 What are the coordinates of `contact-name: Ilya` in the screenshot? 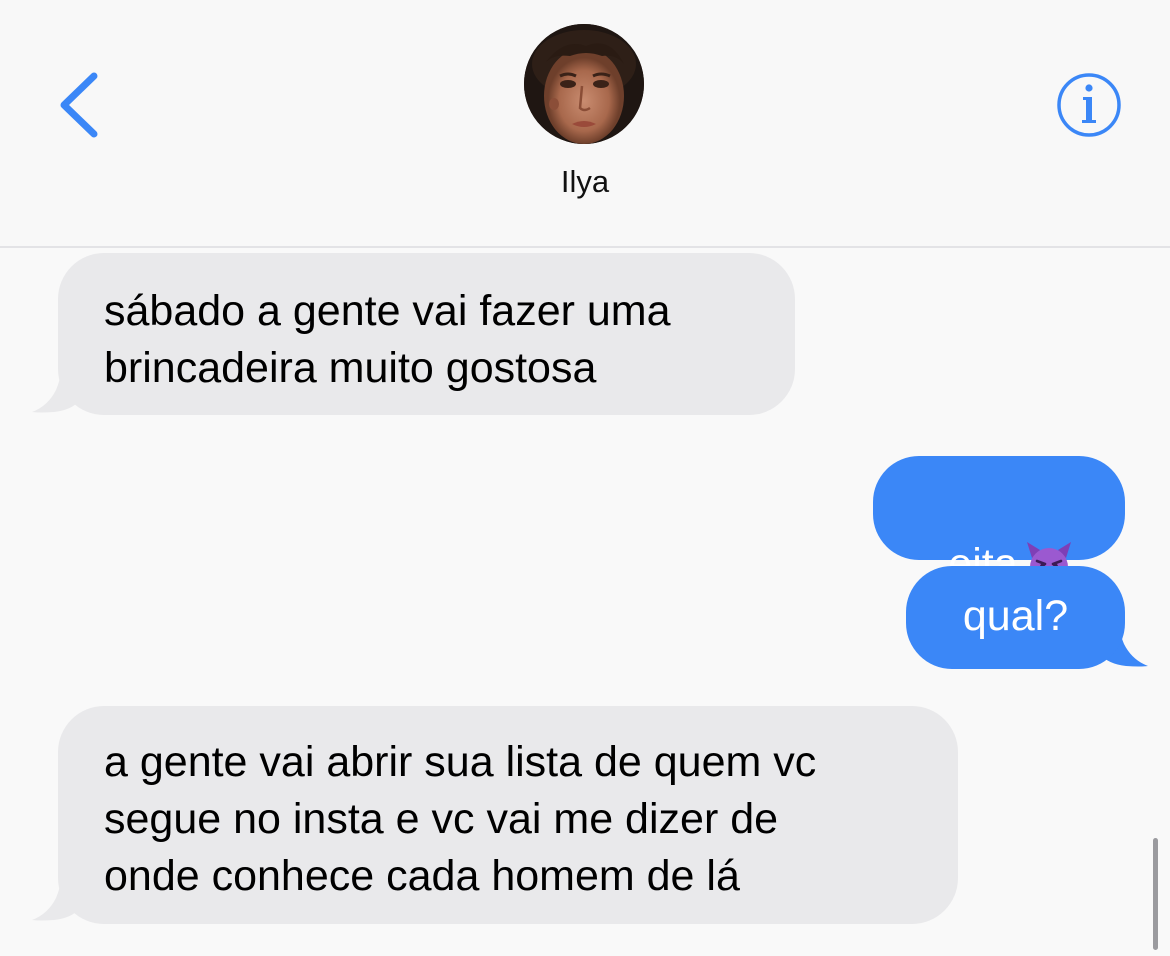 It's located at (585, 182).